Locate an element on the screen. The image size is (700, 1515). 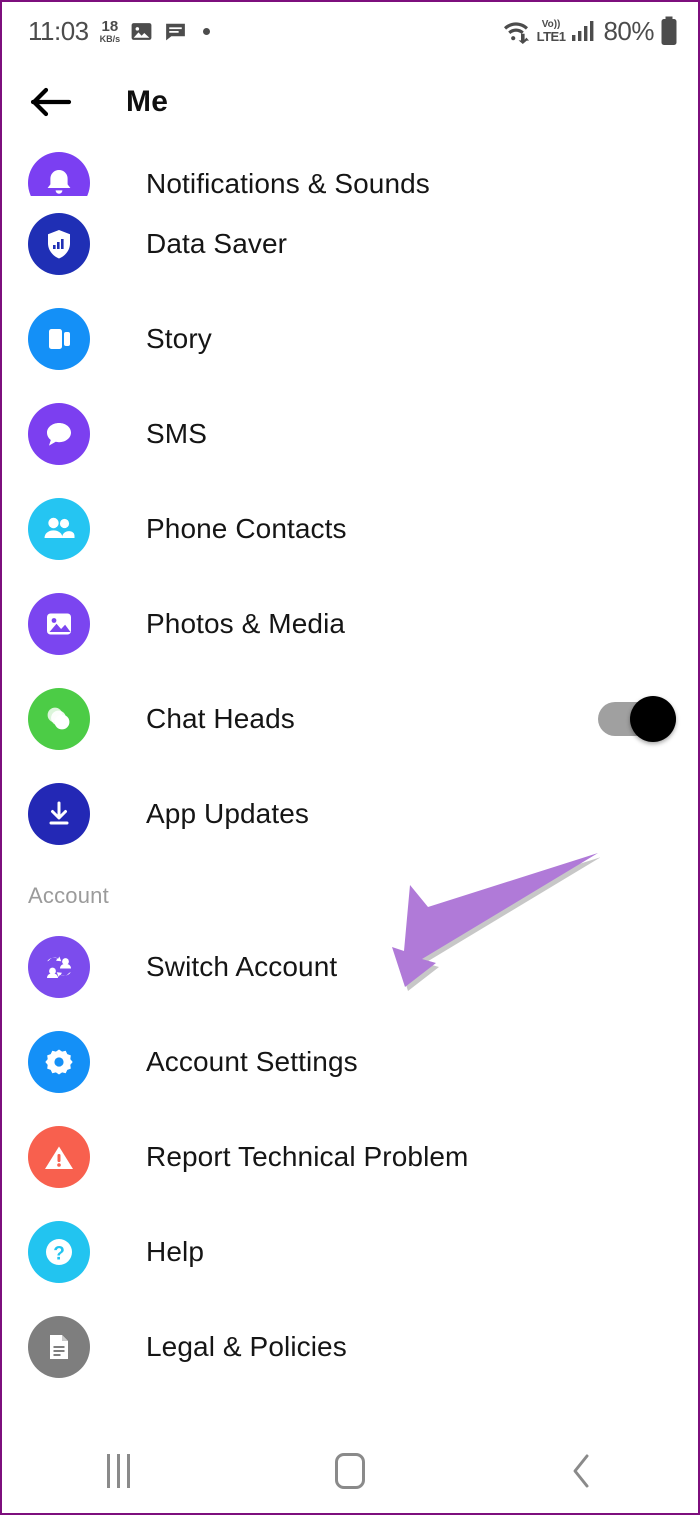
recents-button is located at coordinates (118, 1470).